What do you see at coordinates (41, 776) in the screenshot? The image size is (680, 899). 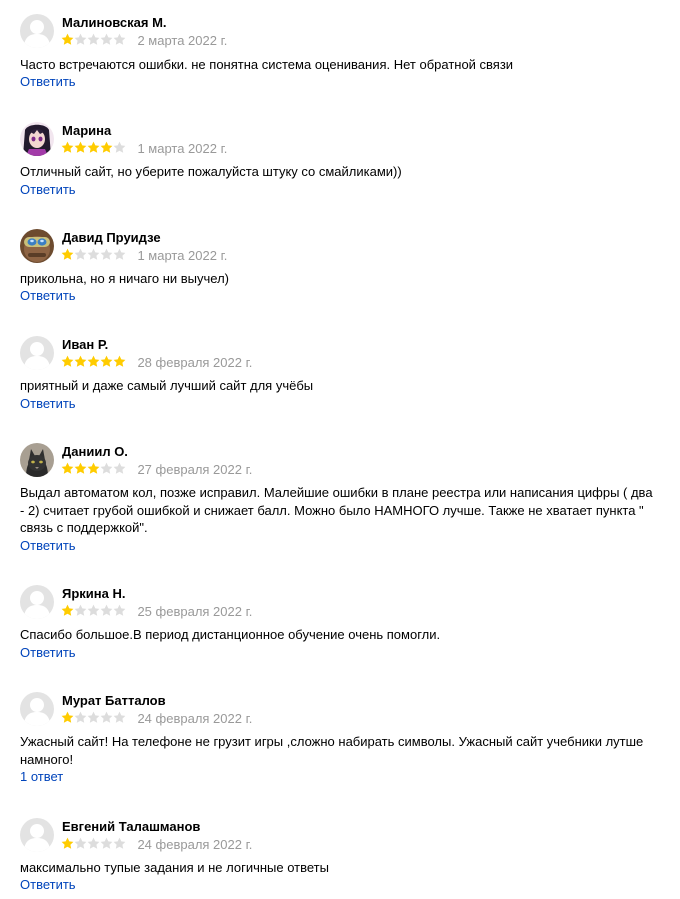 I see `replies-count-link: 1 ответ` at bounding box center [41, 776].